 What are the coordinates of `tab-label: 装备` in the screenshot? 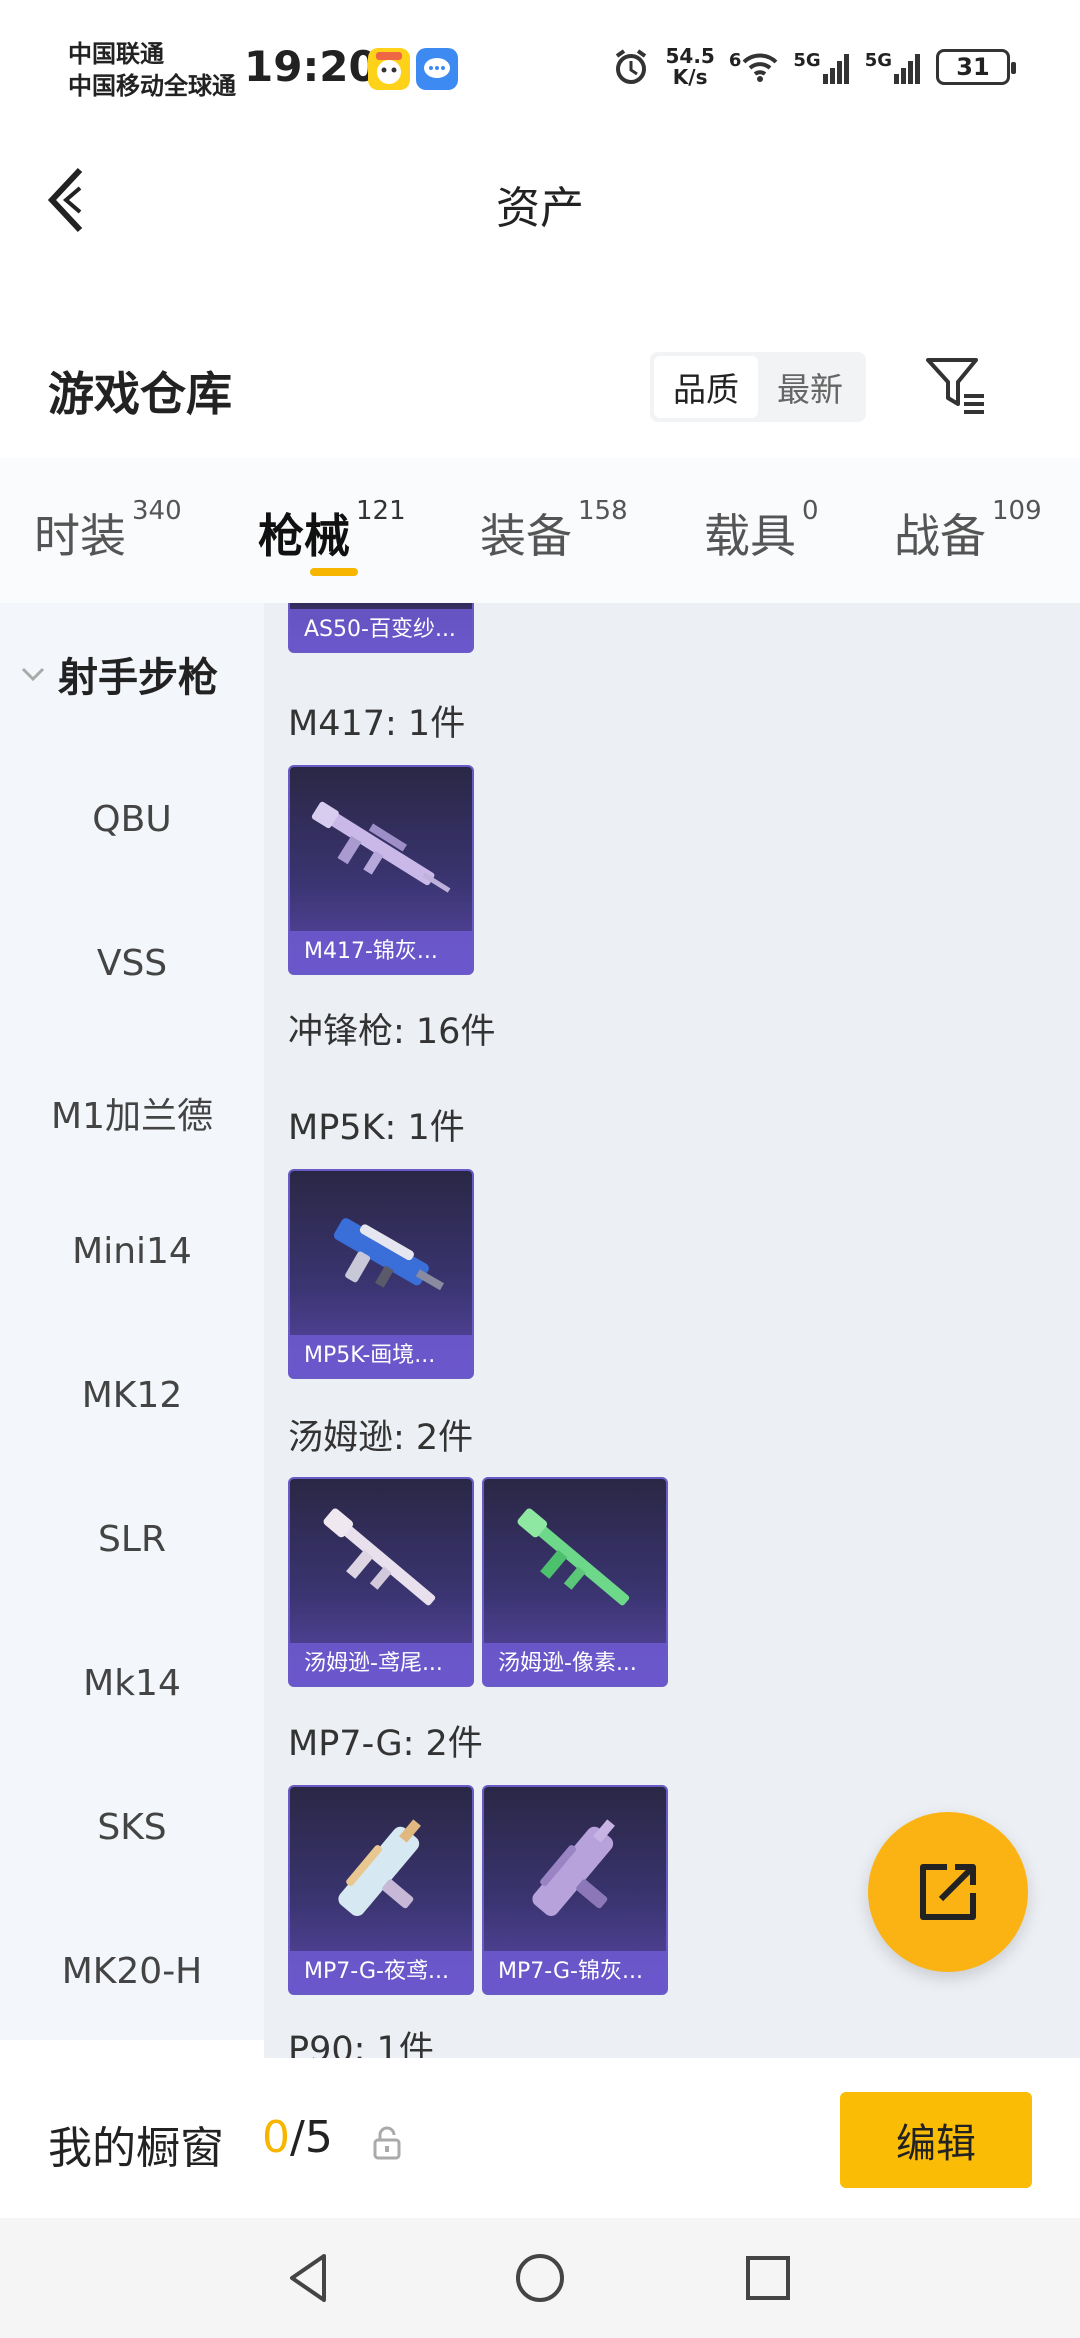 It's located at (526, 536).